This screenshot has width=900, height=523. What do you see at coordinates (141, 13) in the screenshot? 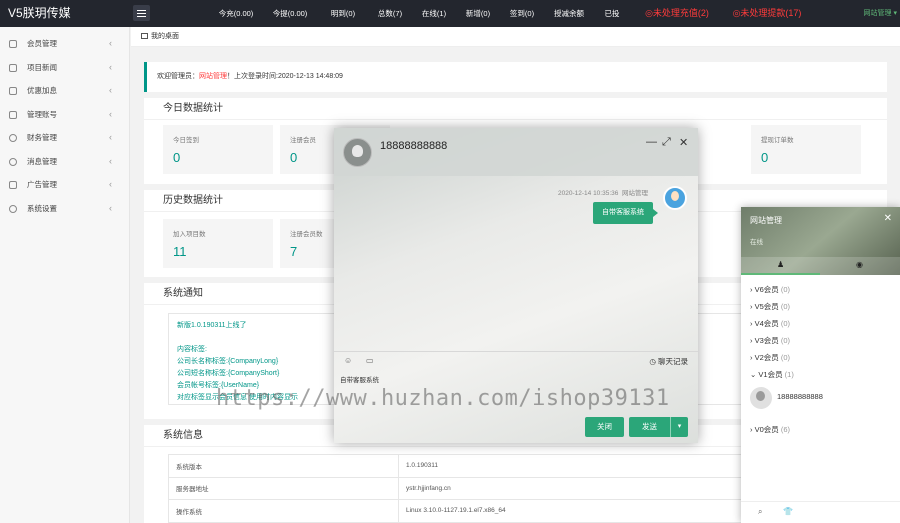
I see `menu-toggle-button` at bounding box center [141, 13].